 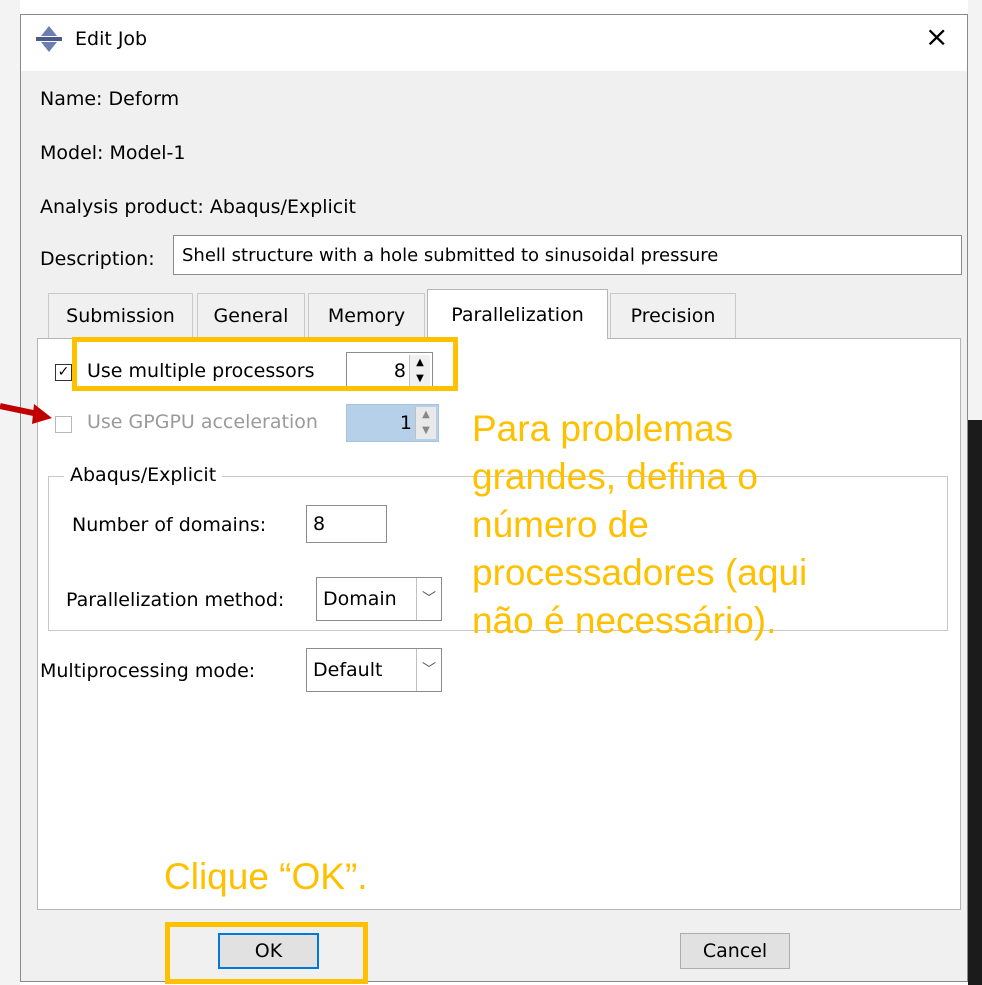 I want to click on dialog-title: Edit Job, so click(x=111, y=39).